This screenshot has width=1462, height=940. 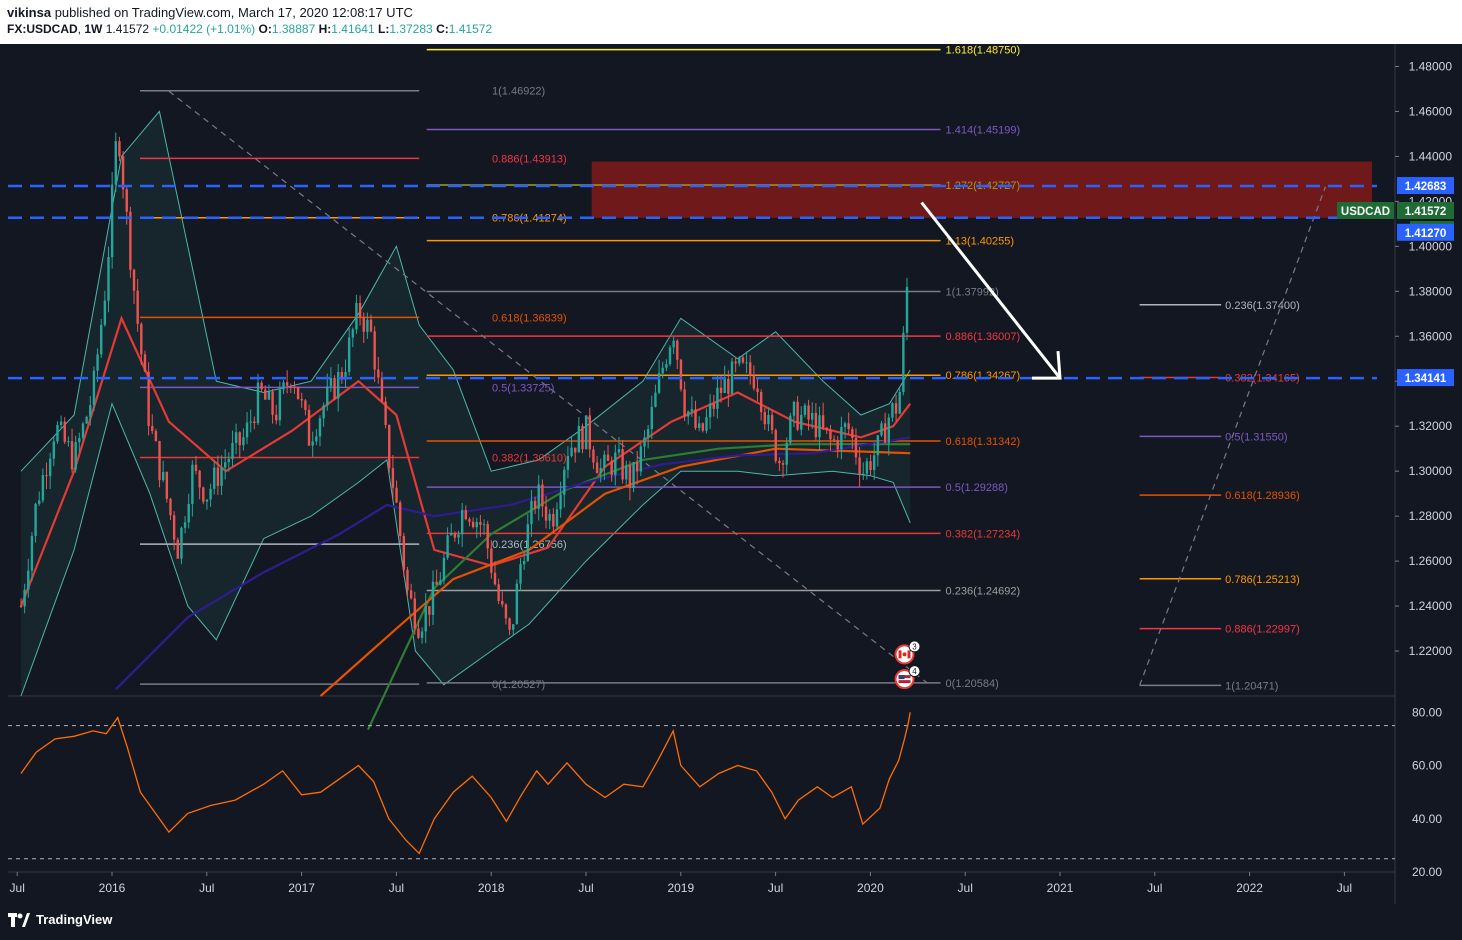 What do you see at coordinates (42, 29) in the screenshot?
I see `symbol-name: FX:USDCAD` at bounding box center [42, 29].